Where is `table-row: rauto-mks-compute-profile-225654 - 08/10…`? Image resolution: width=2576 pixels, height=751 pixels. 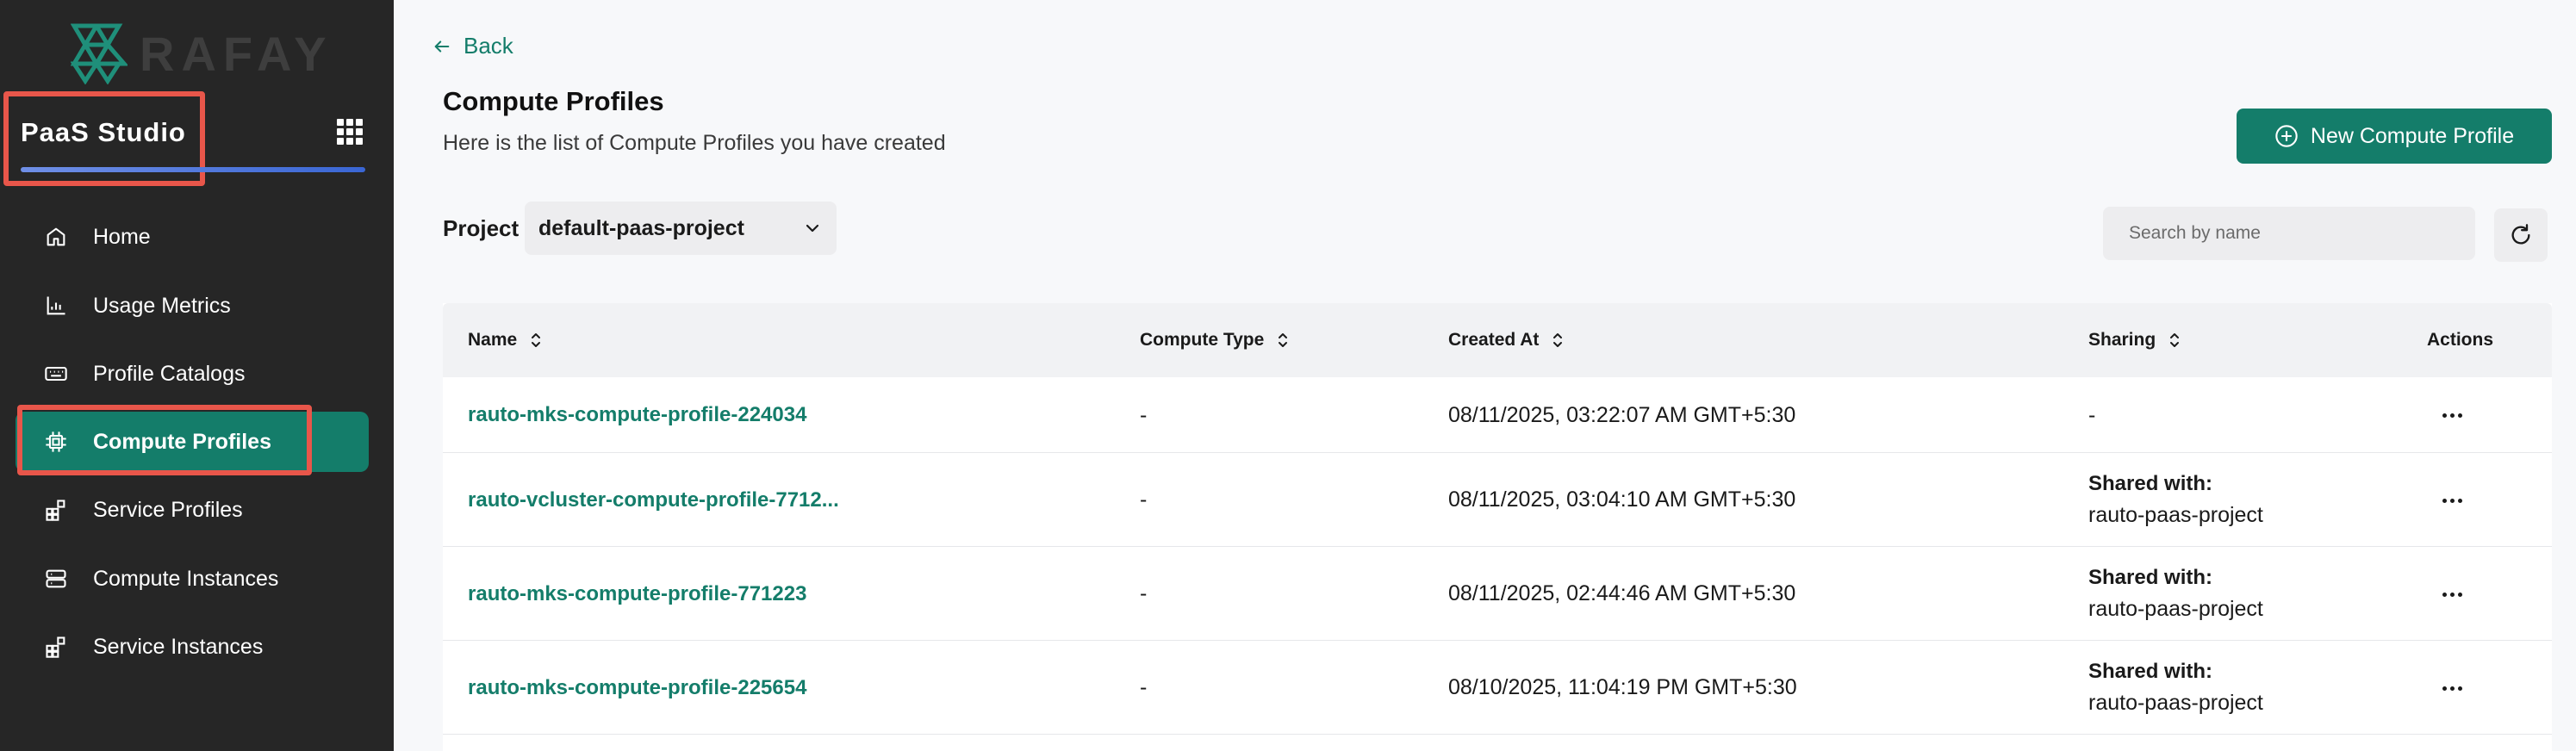 table-row: rauto-mks-compute-profile-225654 - 08/10… is located at coordinates (1497, 688).